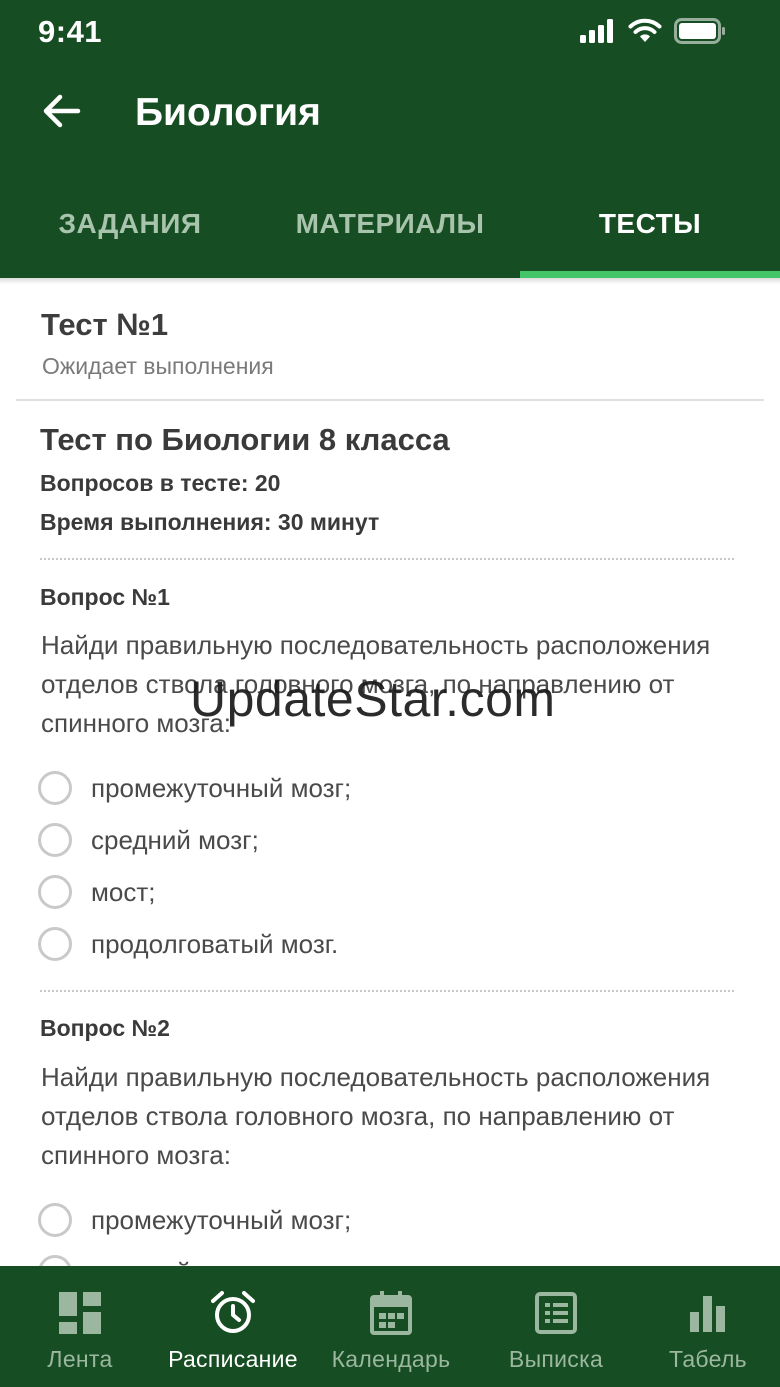 The height and width of the screenshot is (1387, 780). Describe the element at coordinates (228, 112) in the screenshot. I see `page-title: Биология` at that location.